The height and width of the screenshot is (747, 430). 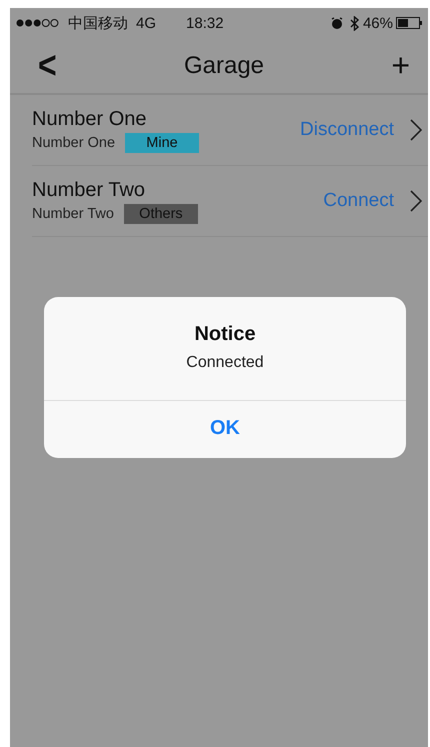 I want to click on battery-icon, so click(x=409, y=23).